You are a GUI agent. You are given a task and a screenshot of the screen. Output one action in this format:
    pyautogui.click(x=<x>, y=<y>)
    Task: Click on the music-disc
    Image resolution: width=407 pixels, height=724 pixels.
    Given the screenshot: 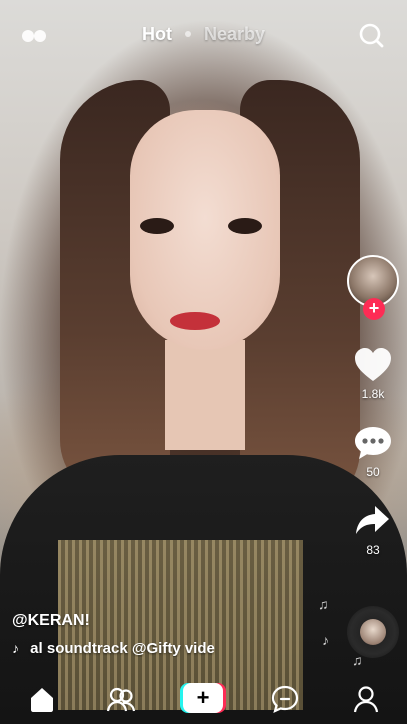 What is the action you would take?
    pyautogui.click(x=373, y=632)
    